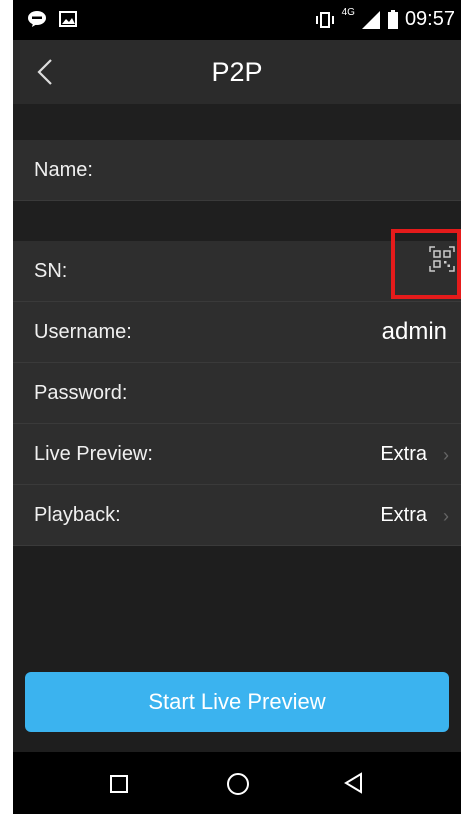 Image resolution: width=461 pixels, height=814 pixels. What do you see at coordinates (81, 393) in the screenshot?
I see `password-label: Password:` at bounding box center [81, 393].